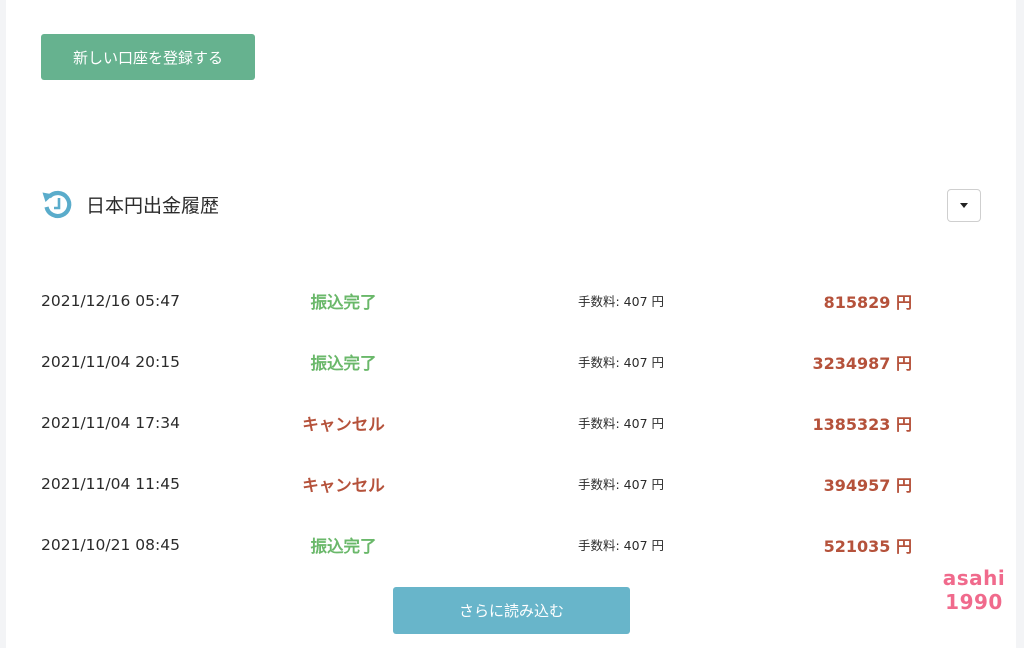  What do you see at coordinates (511, 610) in the screenshot?
I see `load-more-button: さらに読み込む` at bounding box center [511, 610].